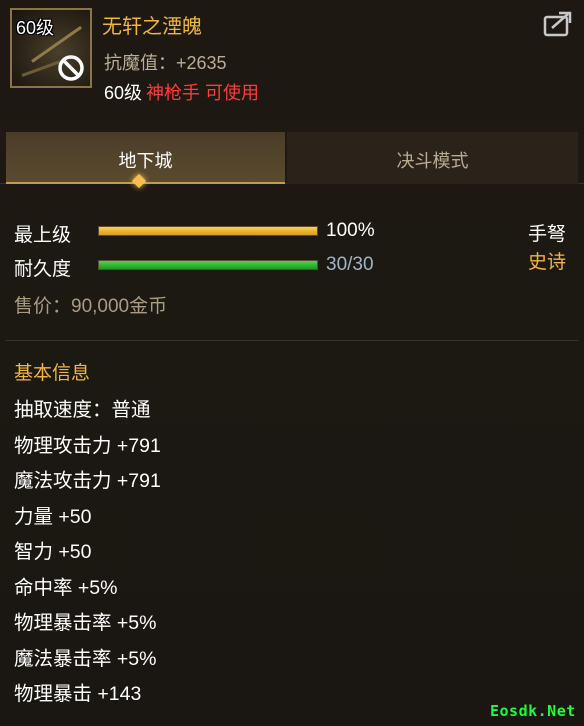 Image resolution: width=584 pixels, height=726 pixels. What do you see at coordinates (350, 264) in the screenshot?
I see `durability-value: 30/30` at bounding box center [350, 264].